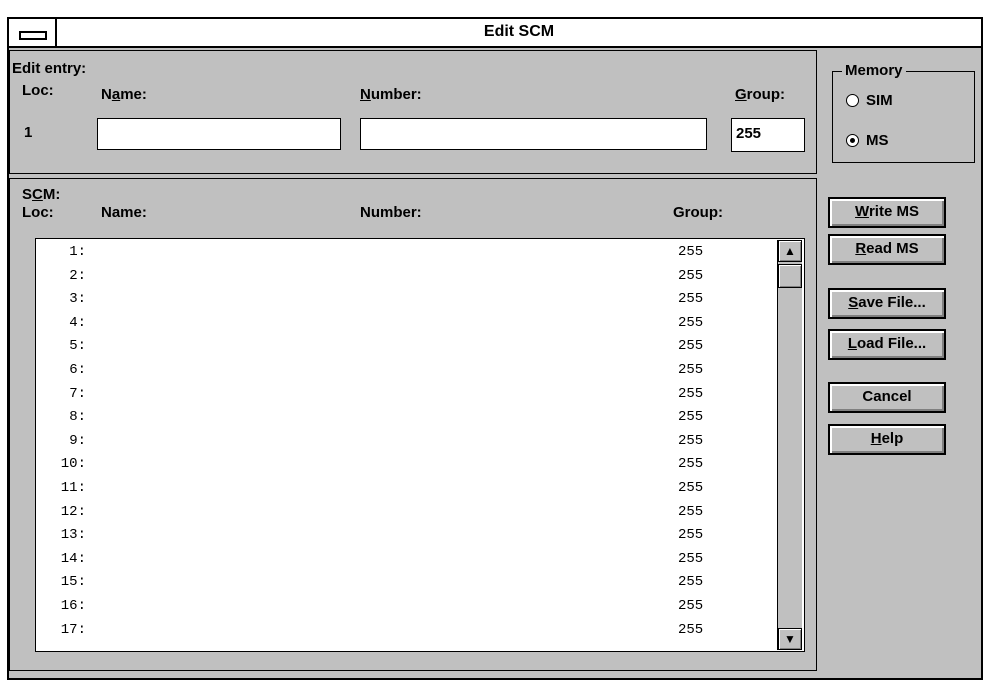 This screenshot has width=983, height=680. Describe the element at coordinates (391, 94) in the screenshot. I see `edit-number-label: Number:` at that location.